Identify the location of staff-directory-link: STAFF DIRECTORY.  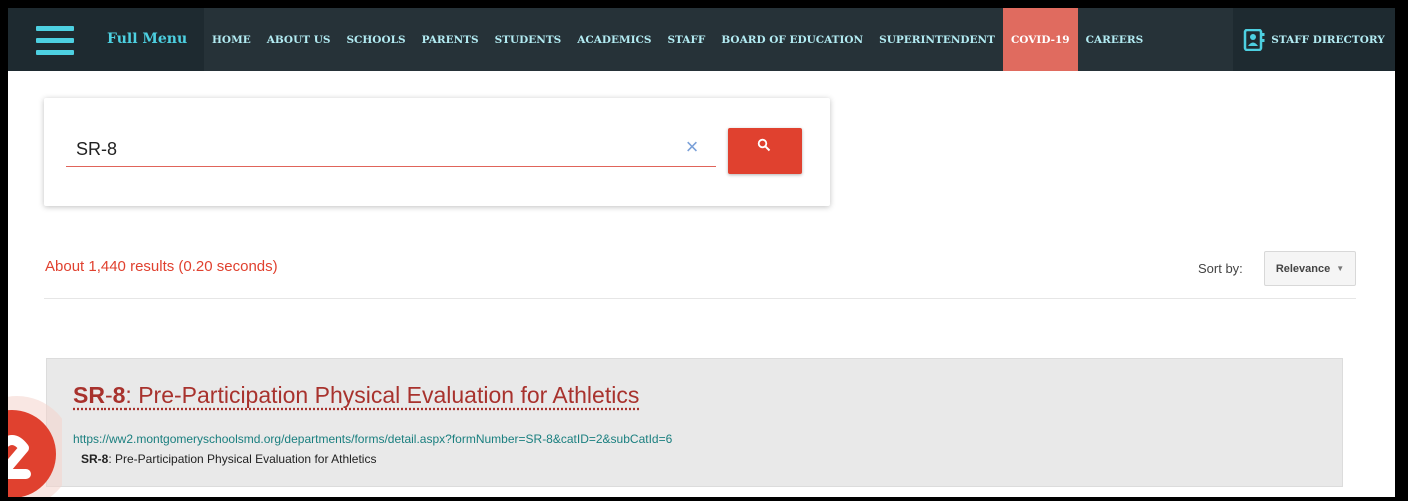
(1314, 39).